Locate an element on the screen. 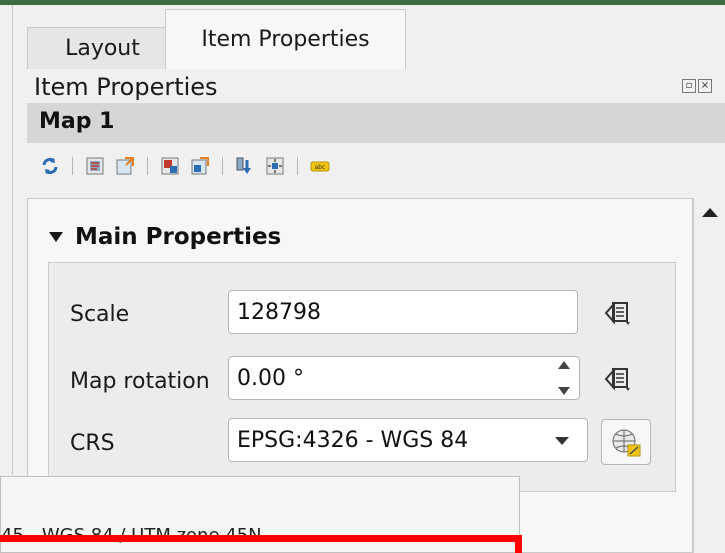 The height and width of the screenshot is (553, 725). tab-layout-label: Layout is located at coordinates (102, 48).